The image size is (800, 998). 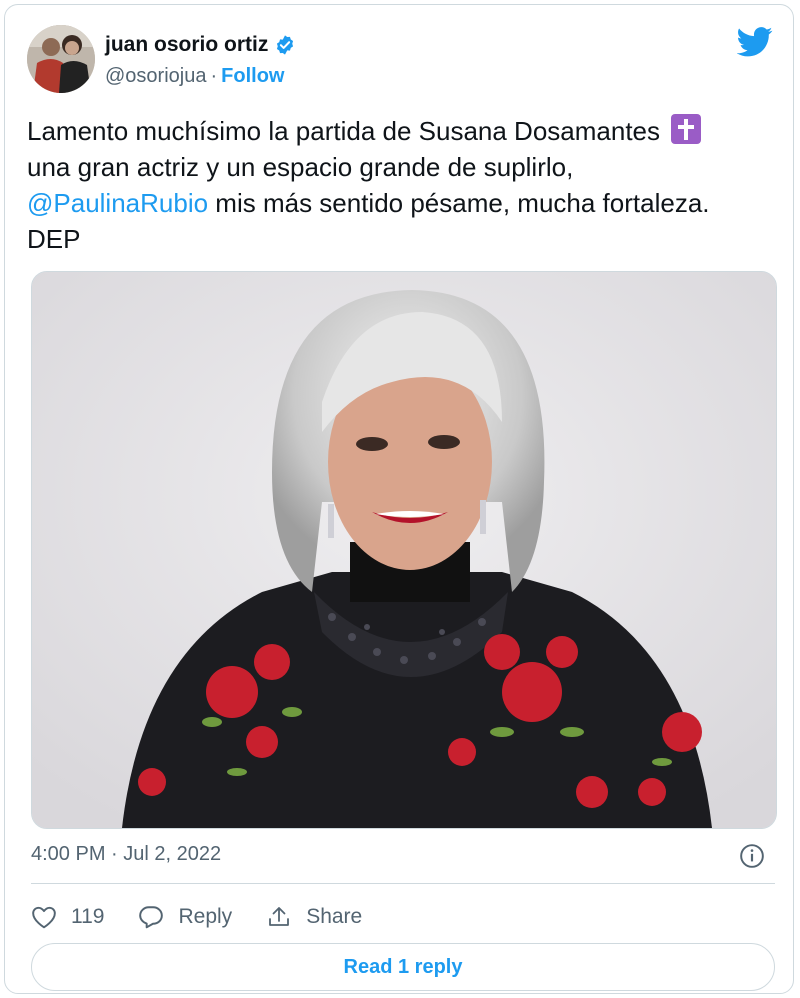 I want to click on reply-icon, so click(x=151, y=917).